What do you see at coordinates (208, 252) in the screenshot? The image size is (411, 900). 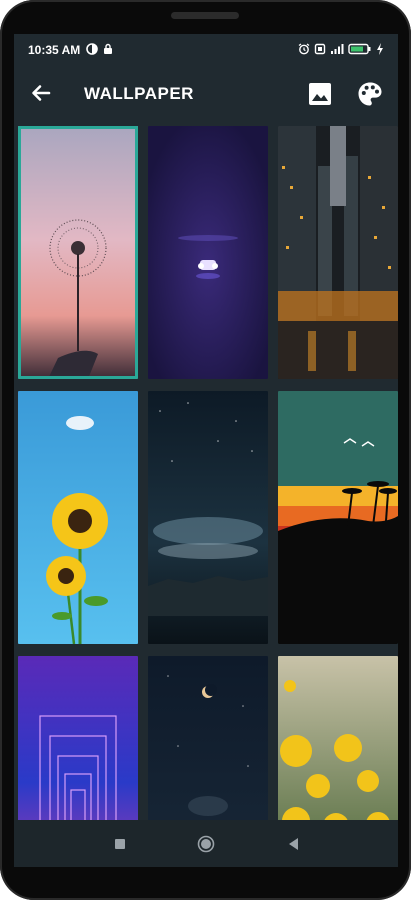 I see `wallpaper-tile-night-car` at bounding box center [208, 252].